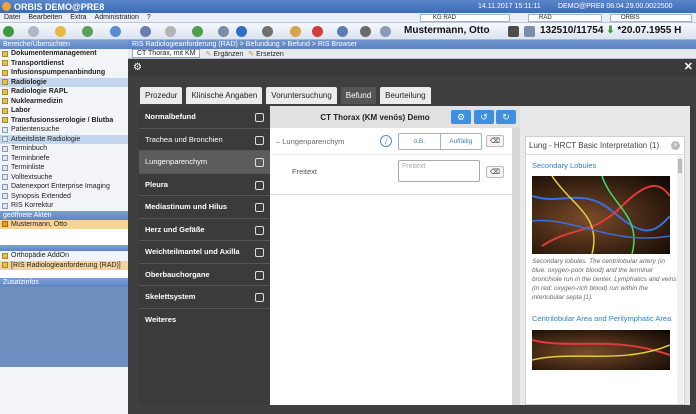 This screenshot has height=414, width=696. I want to click on close-icon: ×, so click(675, 145).